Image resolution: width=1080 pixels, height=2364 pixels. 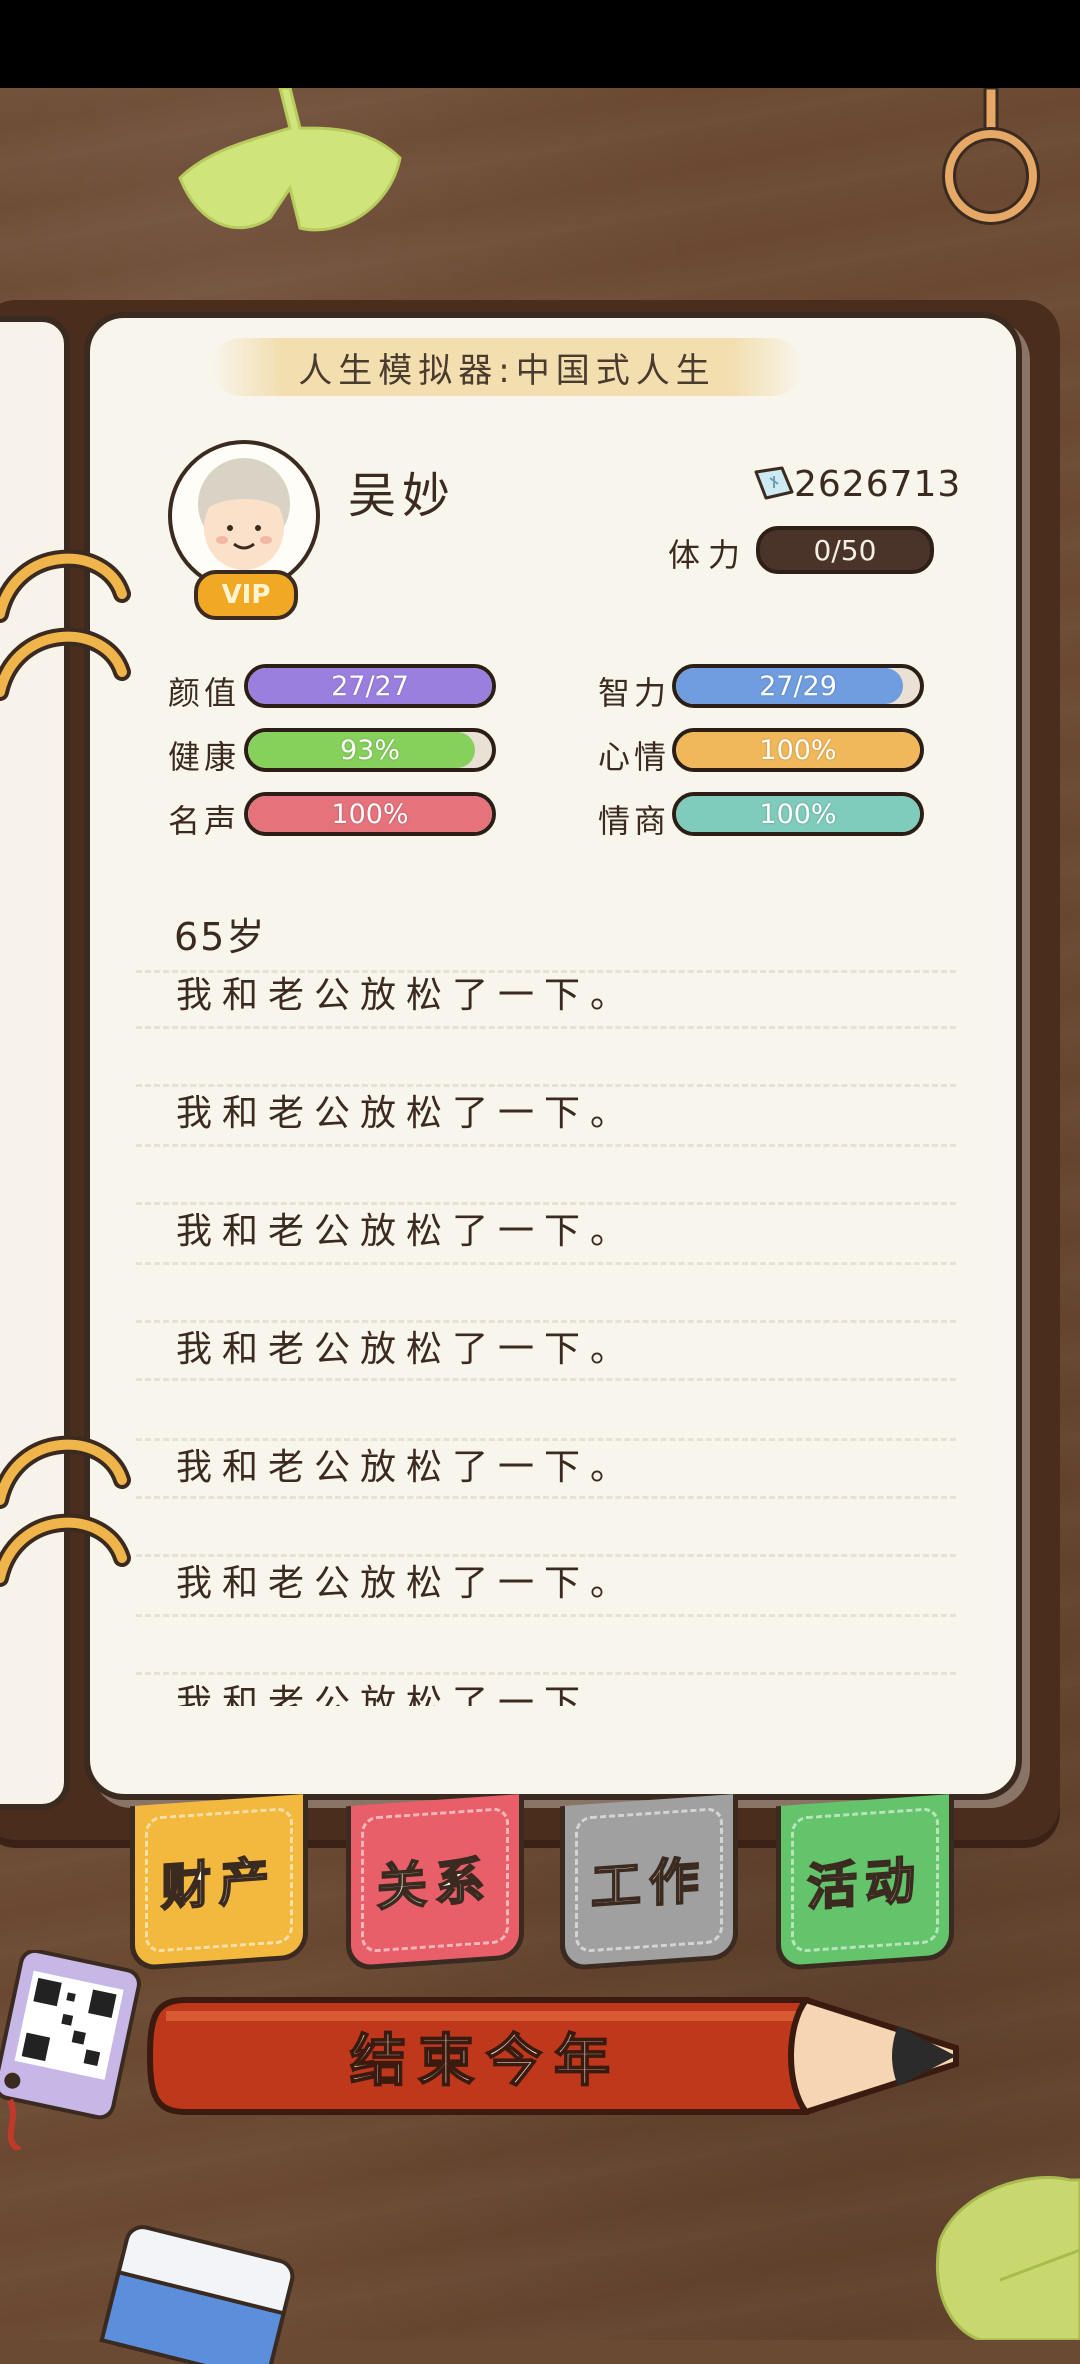 What do you see at coordinates (774, 483) in the screenshot?
I see `banknote-icon` at bounding box center [774, 483].